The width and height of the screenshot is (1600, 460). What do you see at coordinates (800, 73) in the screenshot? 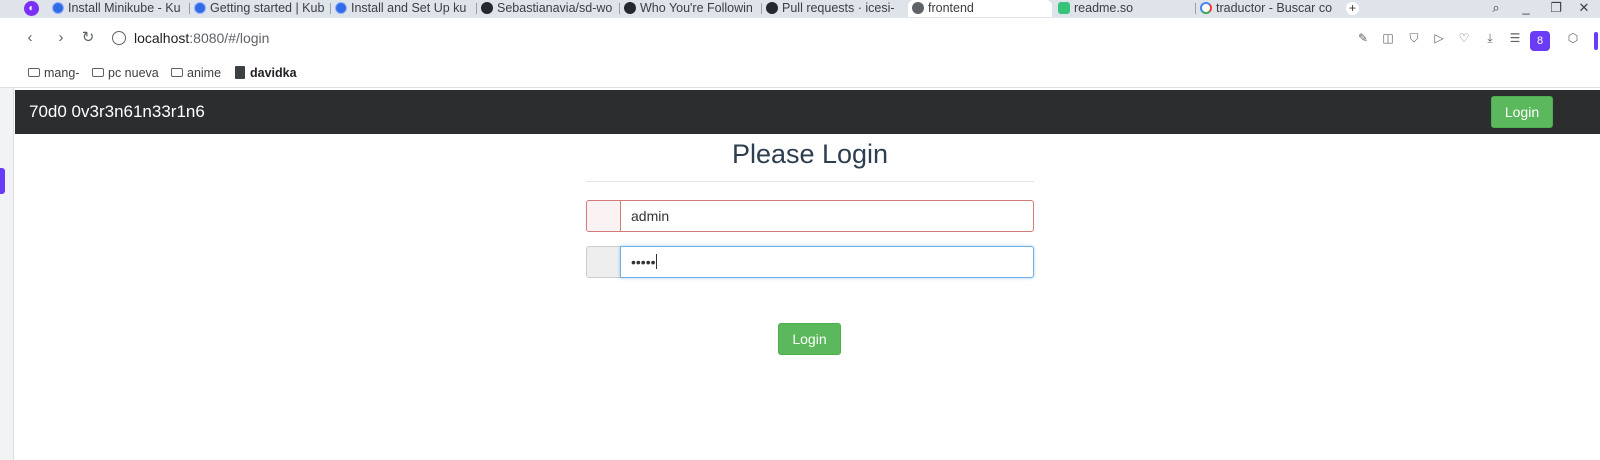
I see `bookmarks-bar: mang- pc nueva anime davidka` at bounding box center [800, 73].